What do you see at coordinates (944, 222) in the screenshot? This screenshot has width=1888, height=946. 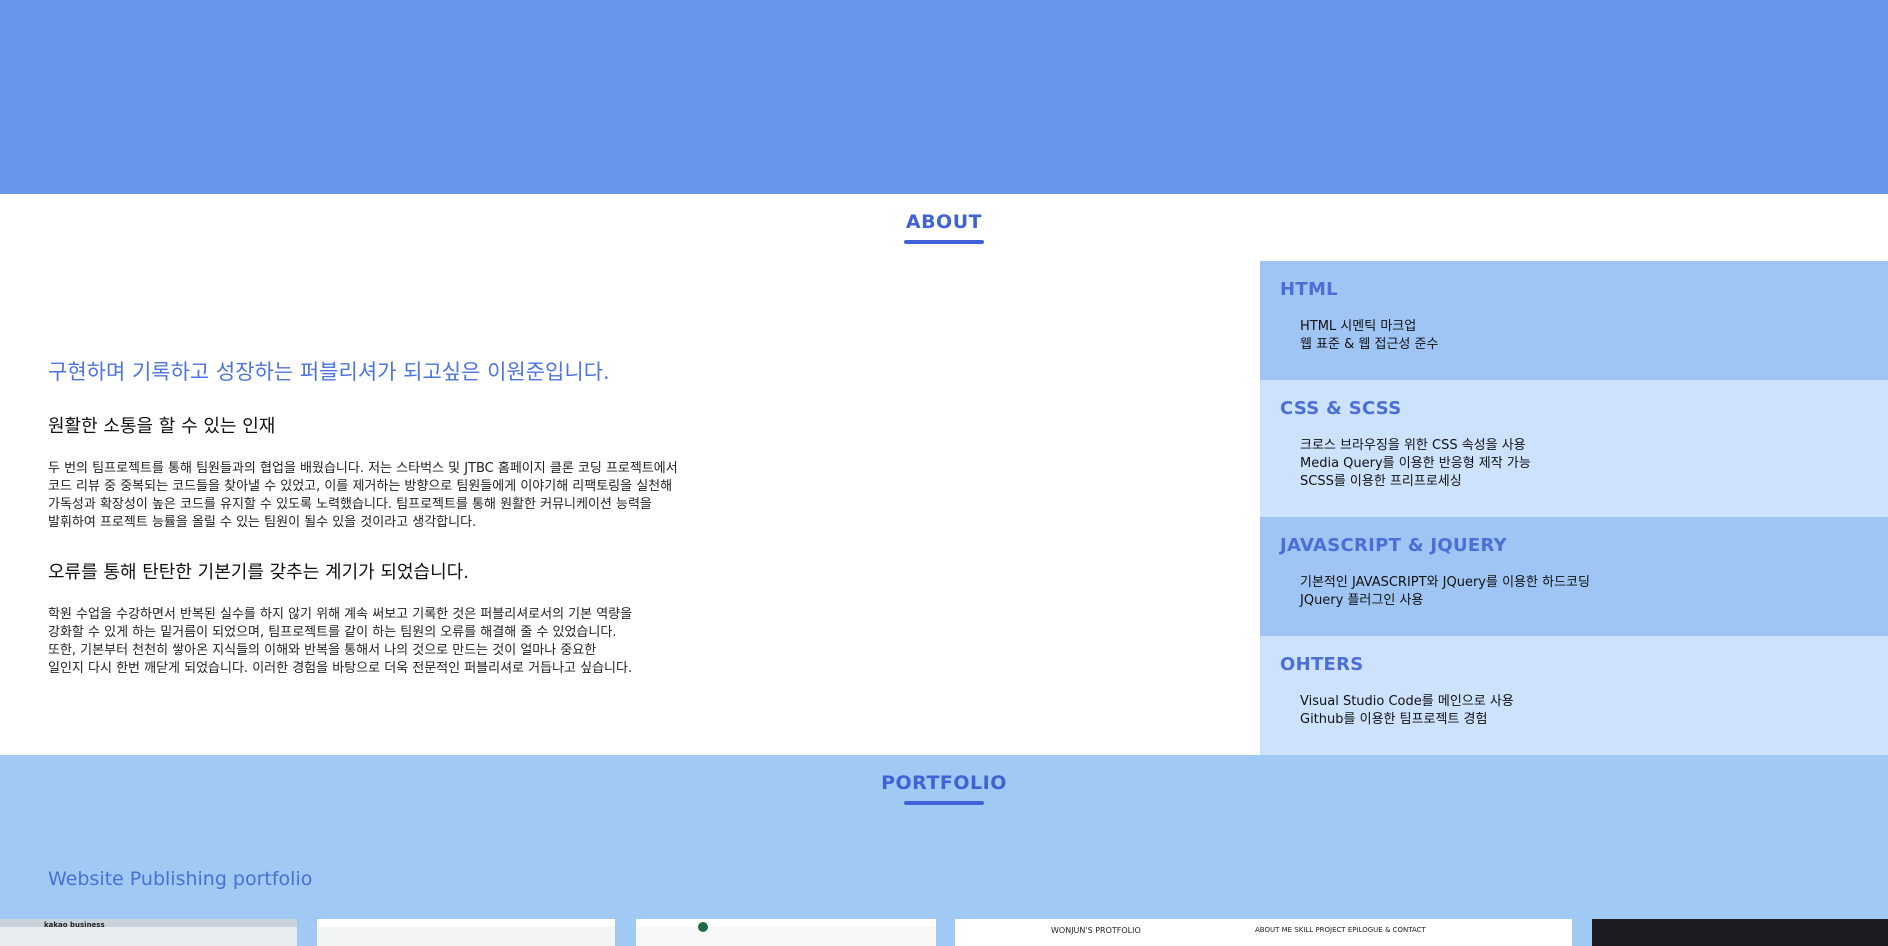 I see `about-title: ABOUT` at bounding box center [944, 222].